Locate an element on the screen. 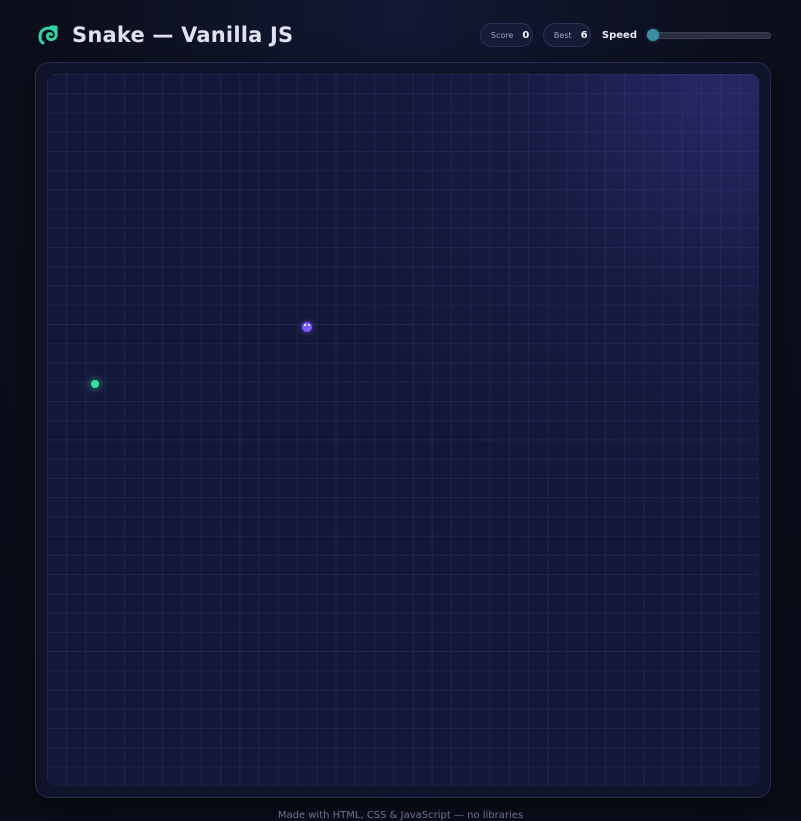 The image size is (801, 821). score-badge: Score 0 is located at coordinates (506, 35).